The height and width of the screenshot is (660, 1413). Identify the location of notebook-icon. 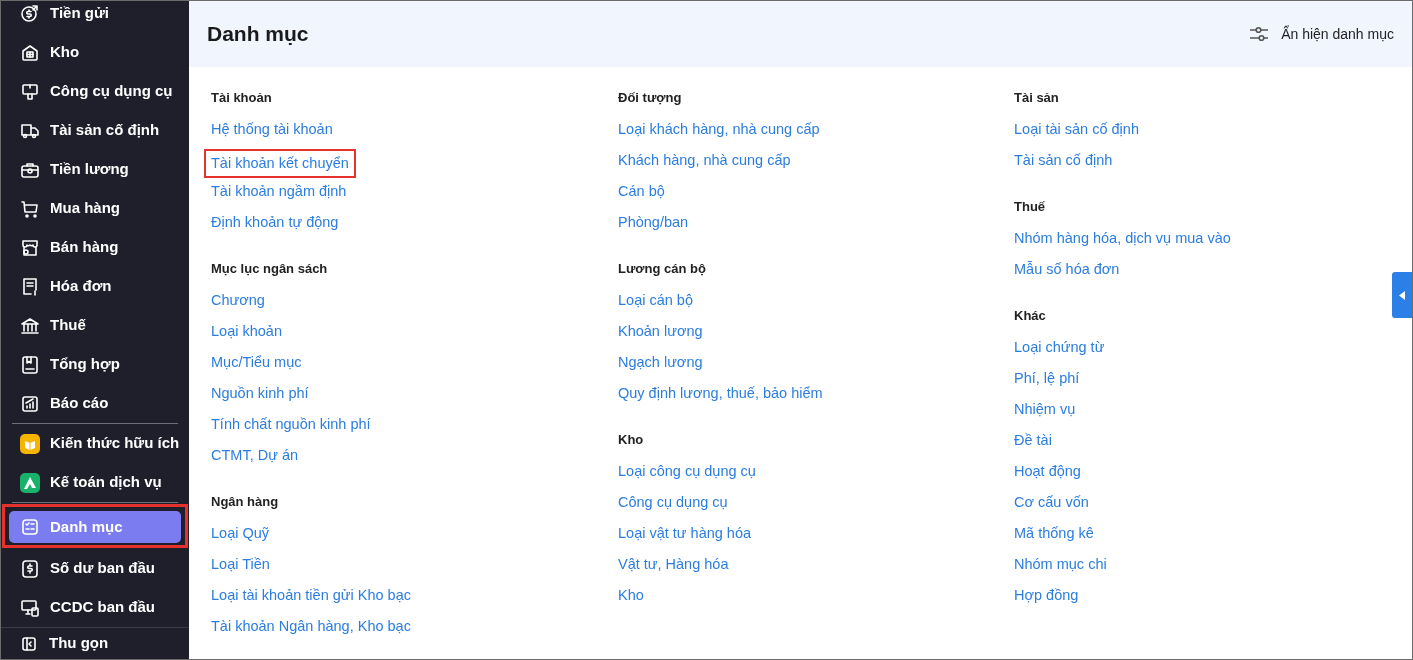
(30, 364).